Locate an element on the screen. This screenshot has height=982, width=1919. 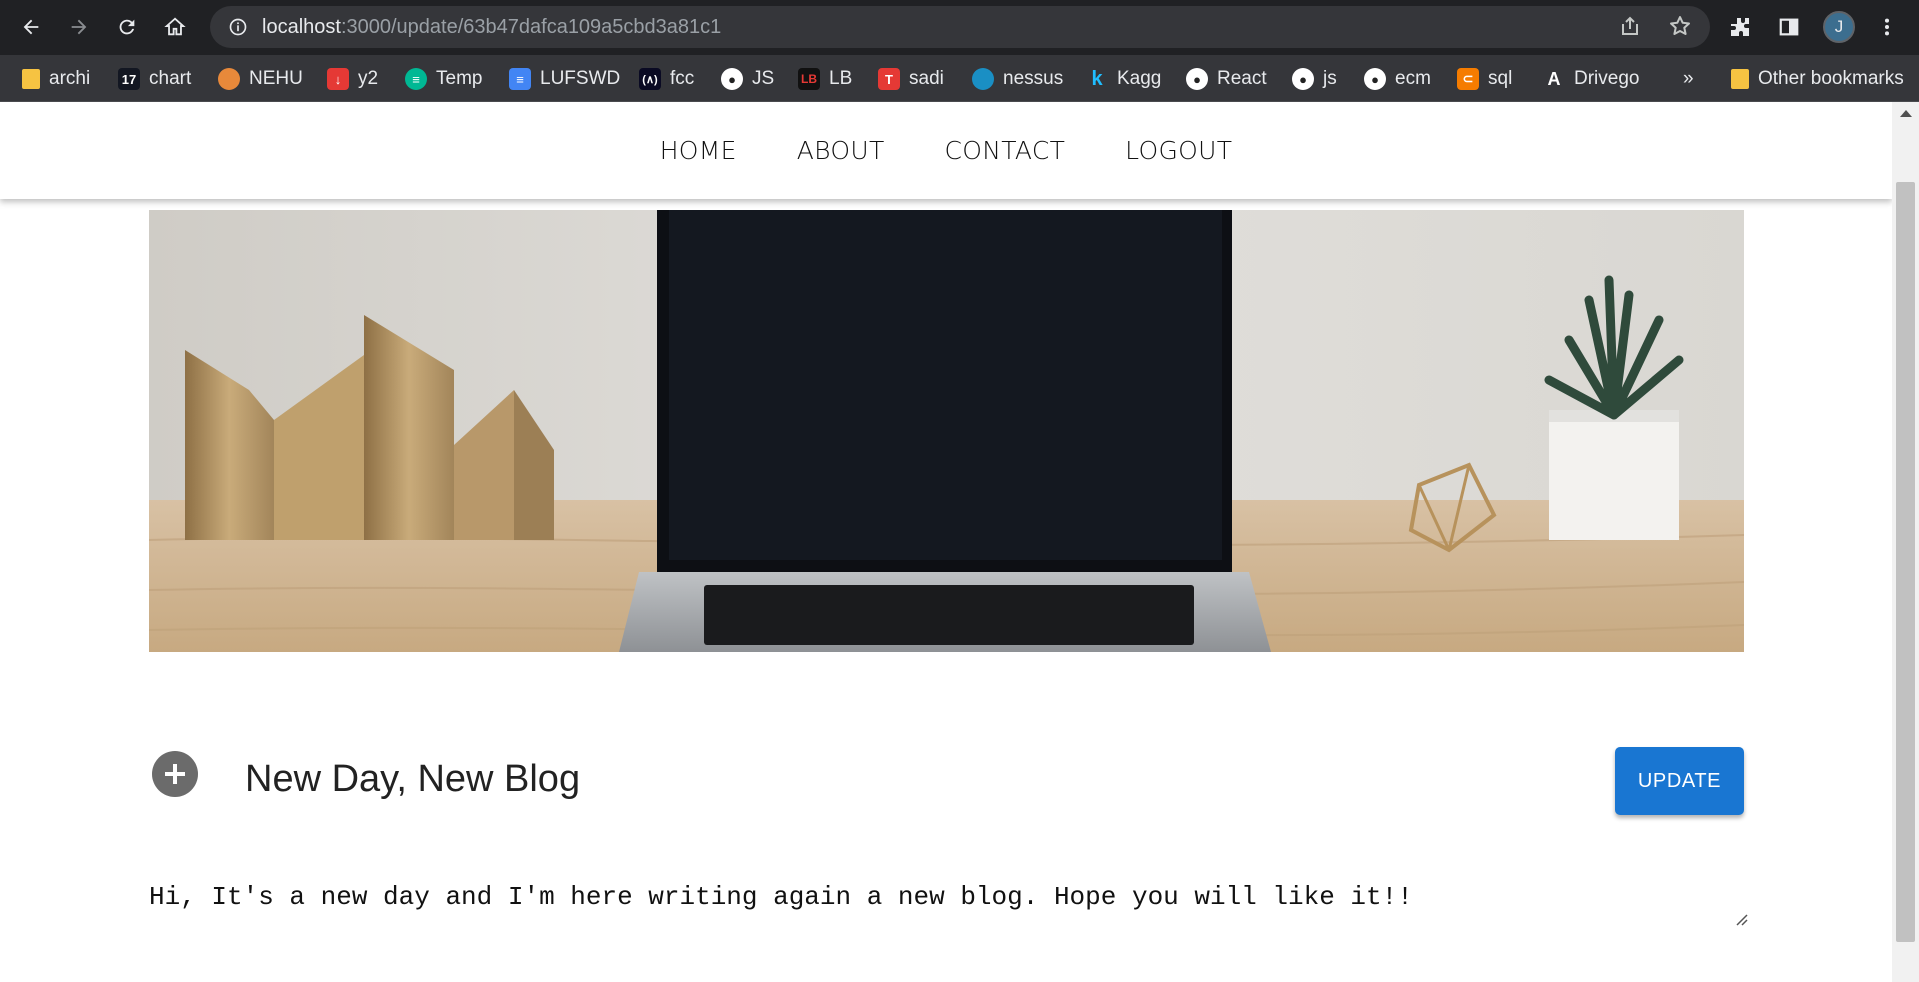
nehu-logo-icon is located at coordinates (229, 79).